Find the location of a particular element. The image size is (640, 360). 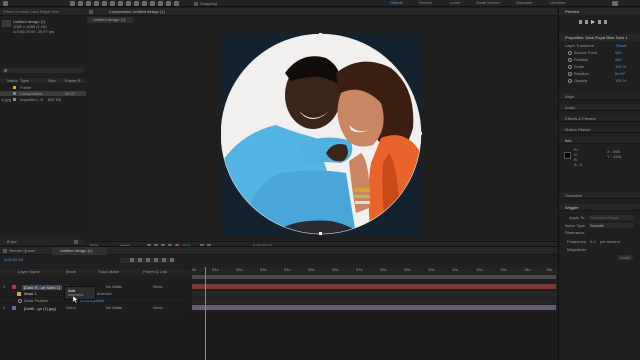

prop-value: 0x+0° is located at coordinates (620, 74).